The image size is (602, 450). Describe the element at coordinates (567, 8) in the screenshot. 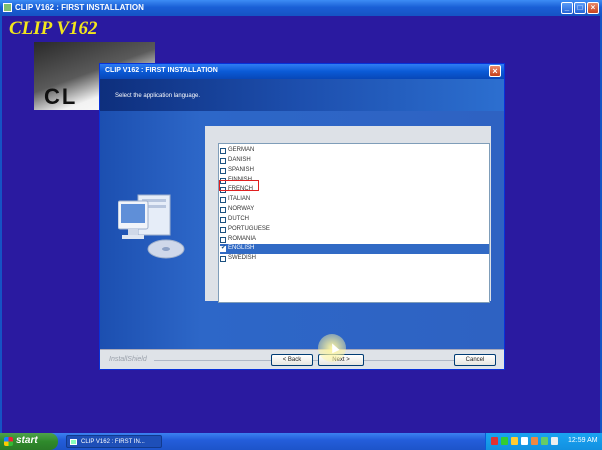

I see `minimize-button: _` at that location.